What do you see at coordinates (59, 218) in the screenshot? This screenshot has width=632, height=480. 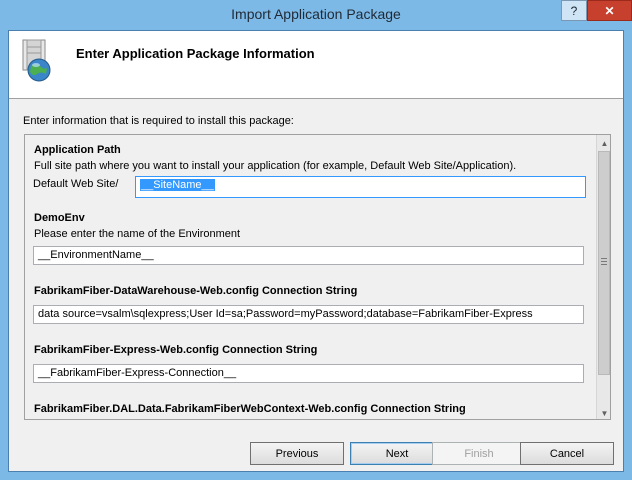 I see `demo-env-title: DemoEnv` at bounding box center [59, 218].